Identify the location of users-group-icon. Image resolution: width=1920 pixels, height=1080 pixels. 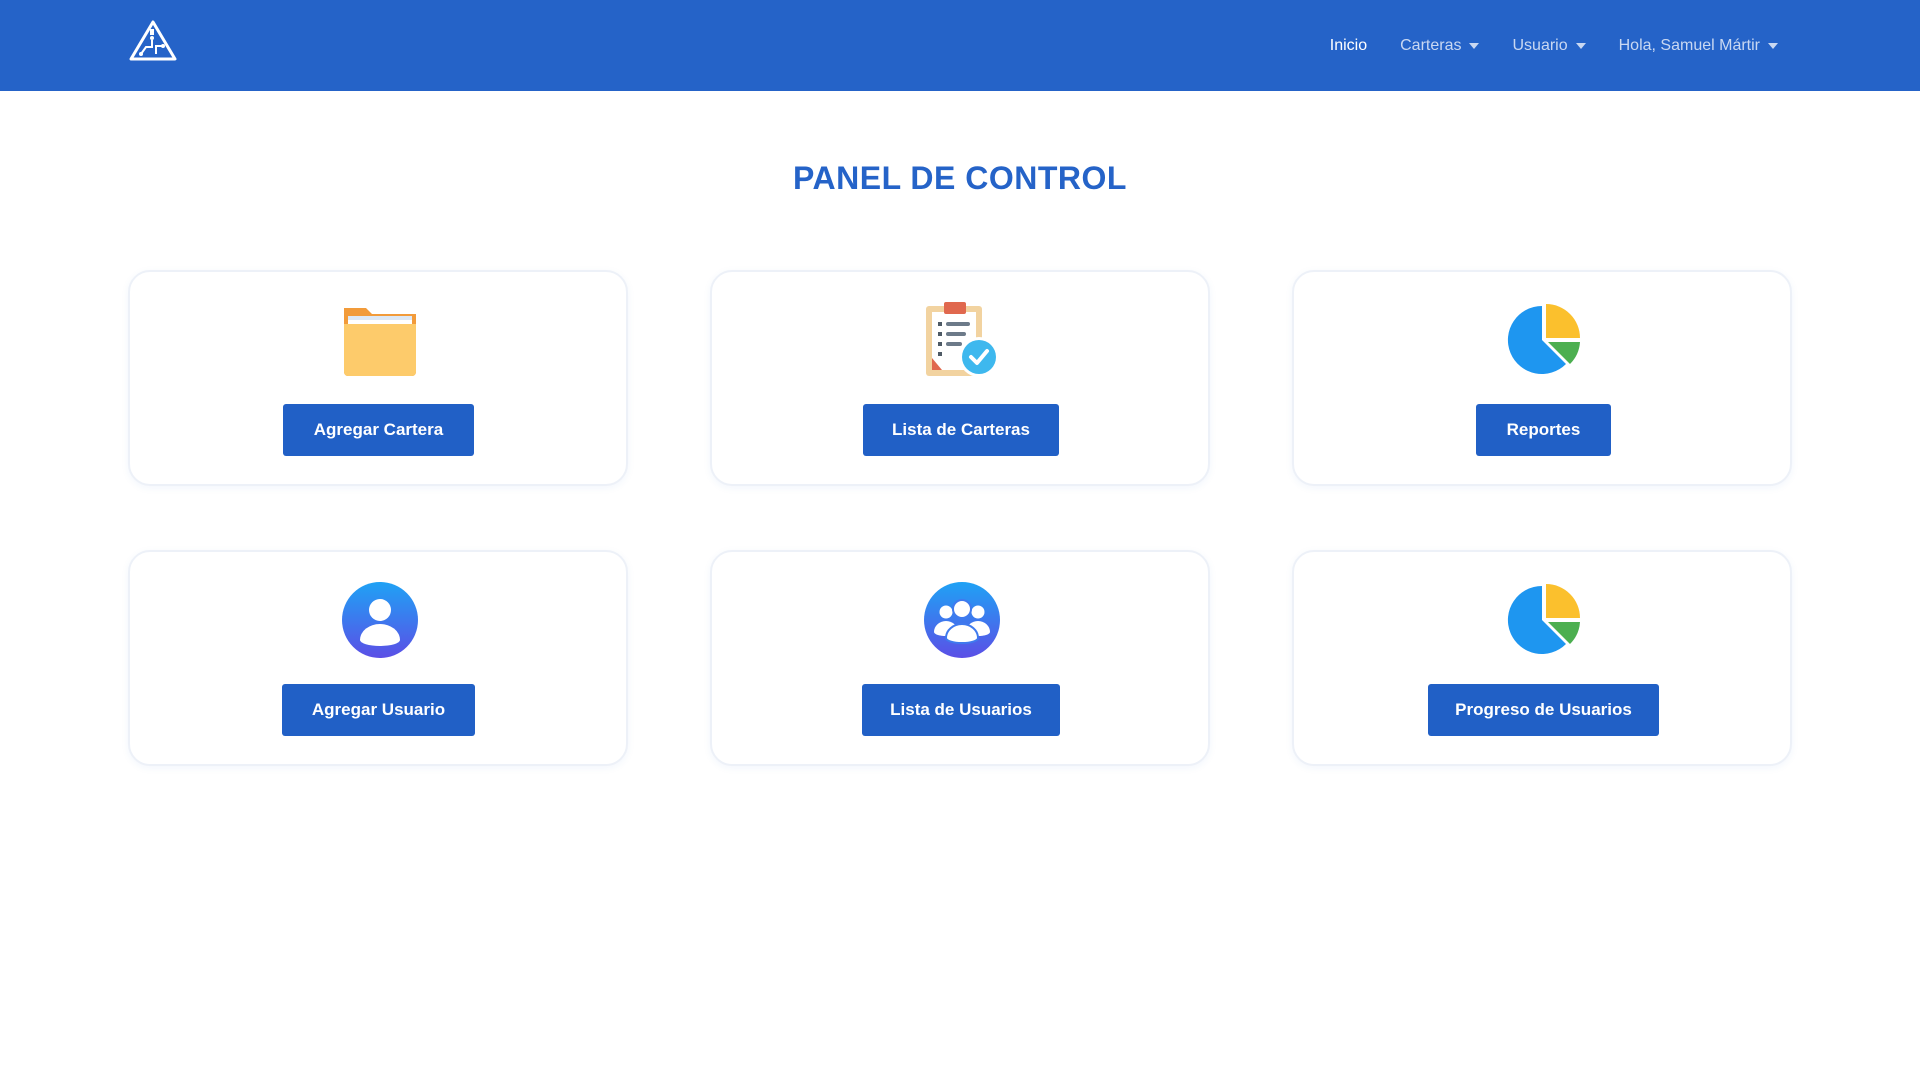
(962, 620).